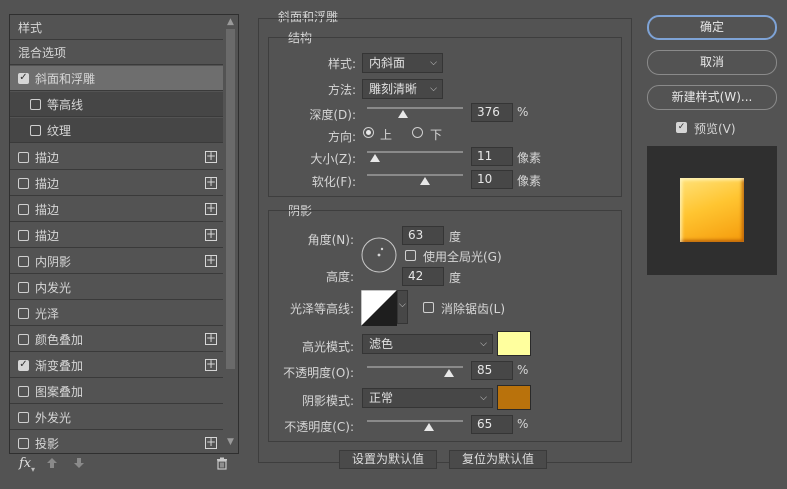 This screenshot has width=787, height=489. Describe the element at coordinates (514, 397) in the screenshot. I see `shadow-color-swatch` at that location.